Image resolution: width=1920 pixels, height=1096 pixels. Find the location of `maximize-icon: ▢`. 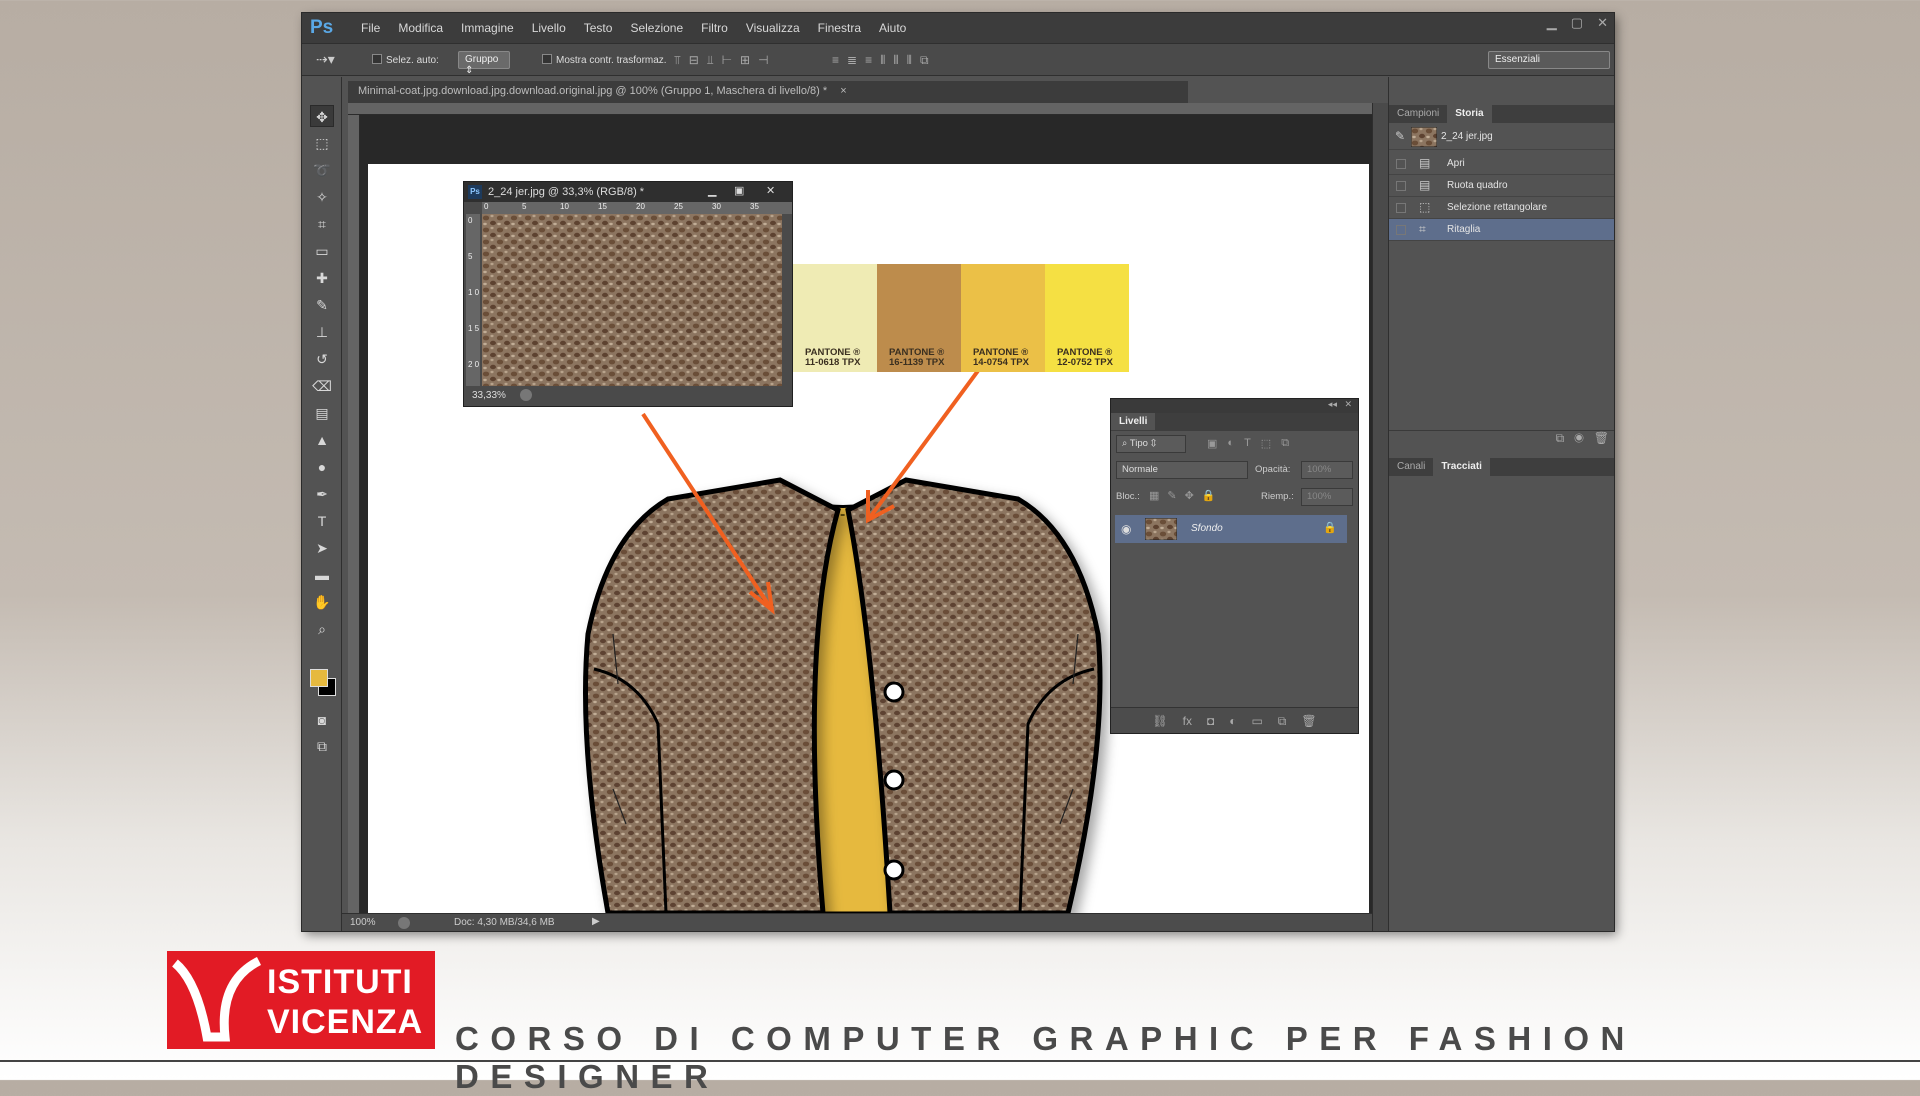

maximize-icon: ▢ is located at coordinates (1577, 23).